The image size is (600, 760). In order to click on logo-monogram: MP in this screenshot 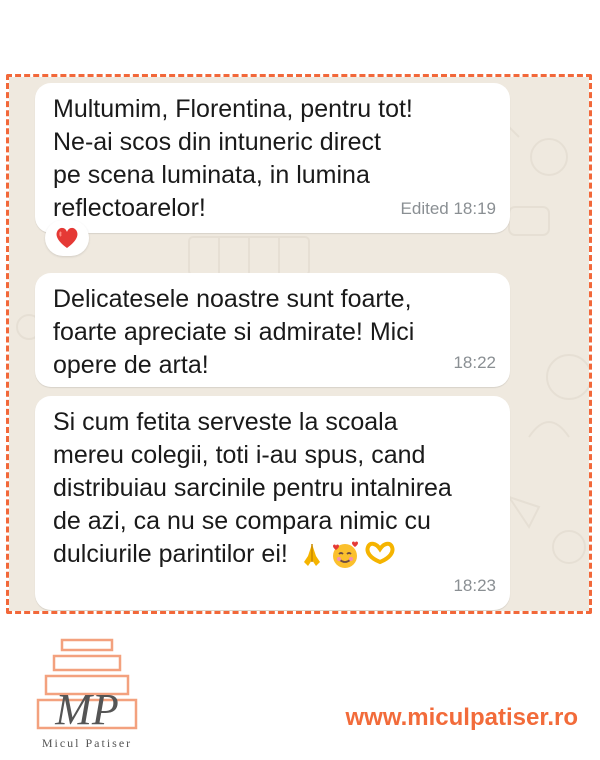, I will do `click(86, 709)`.